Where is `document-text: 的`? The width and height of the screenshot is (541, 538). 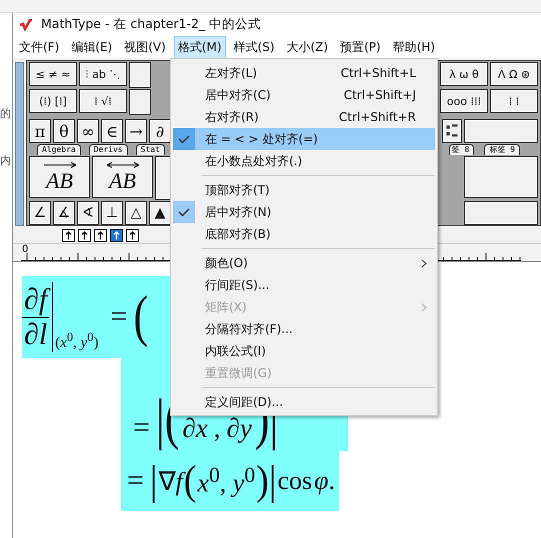
document-text: 的 is located at coordinates (6, 113).